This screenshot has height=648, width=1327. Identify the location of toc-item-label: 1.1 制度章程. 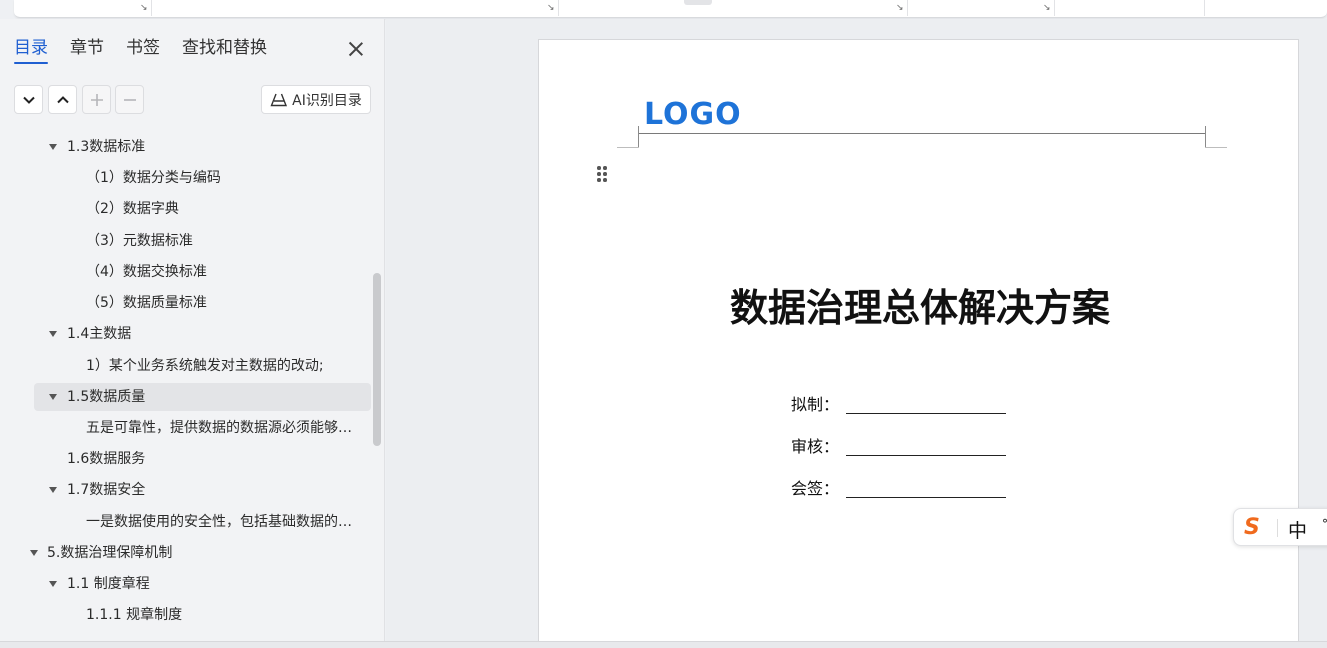
(108, 584).